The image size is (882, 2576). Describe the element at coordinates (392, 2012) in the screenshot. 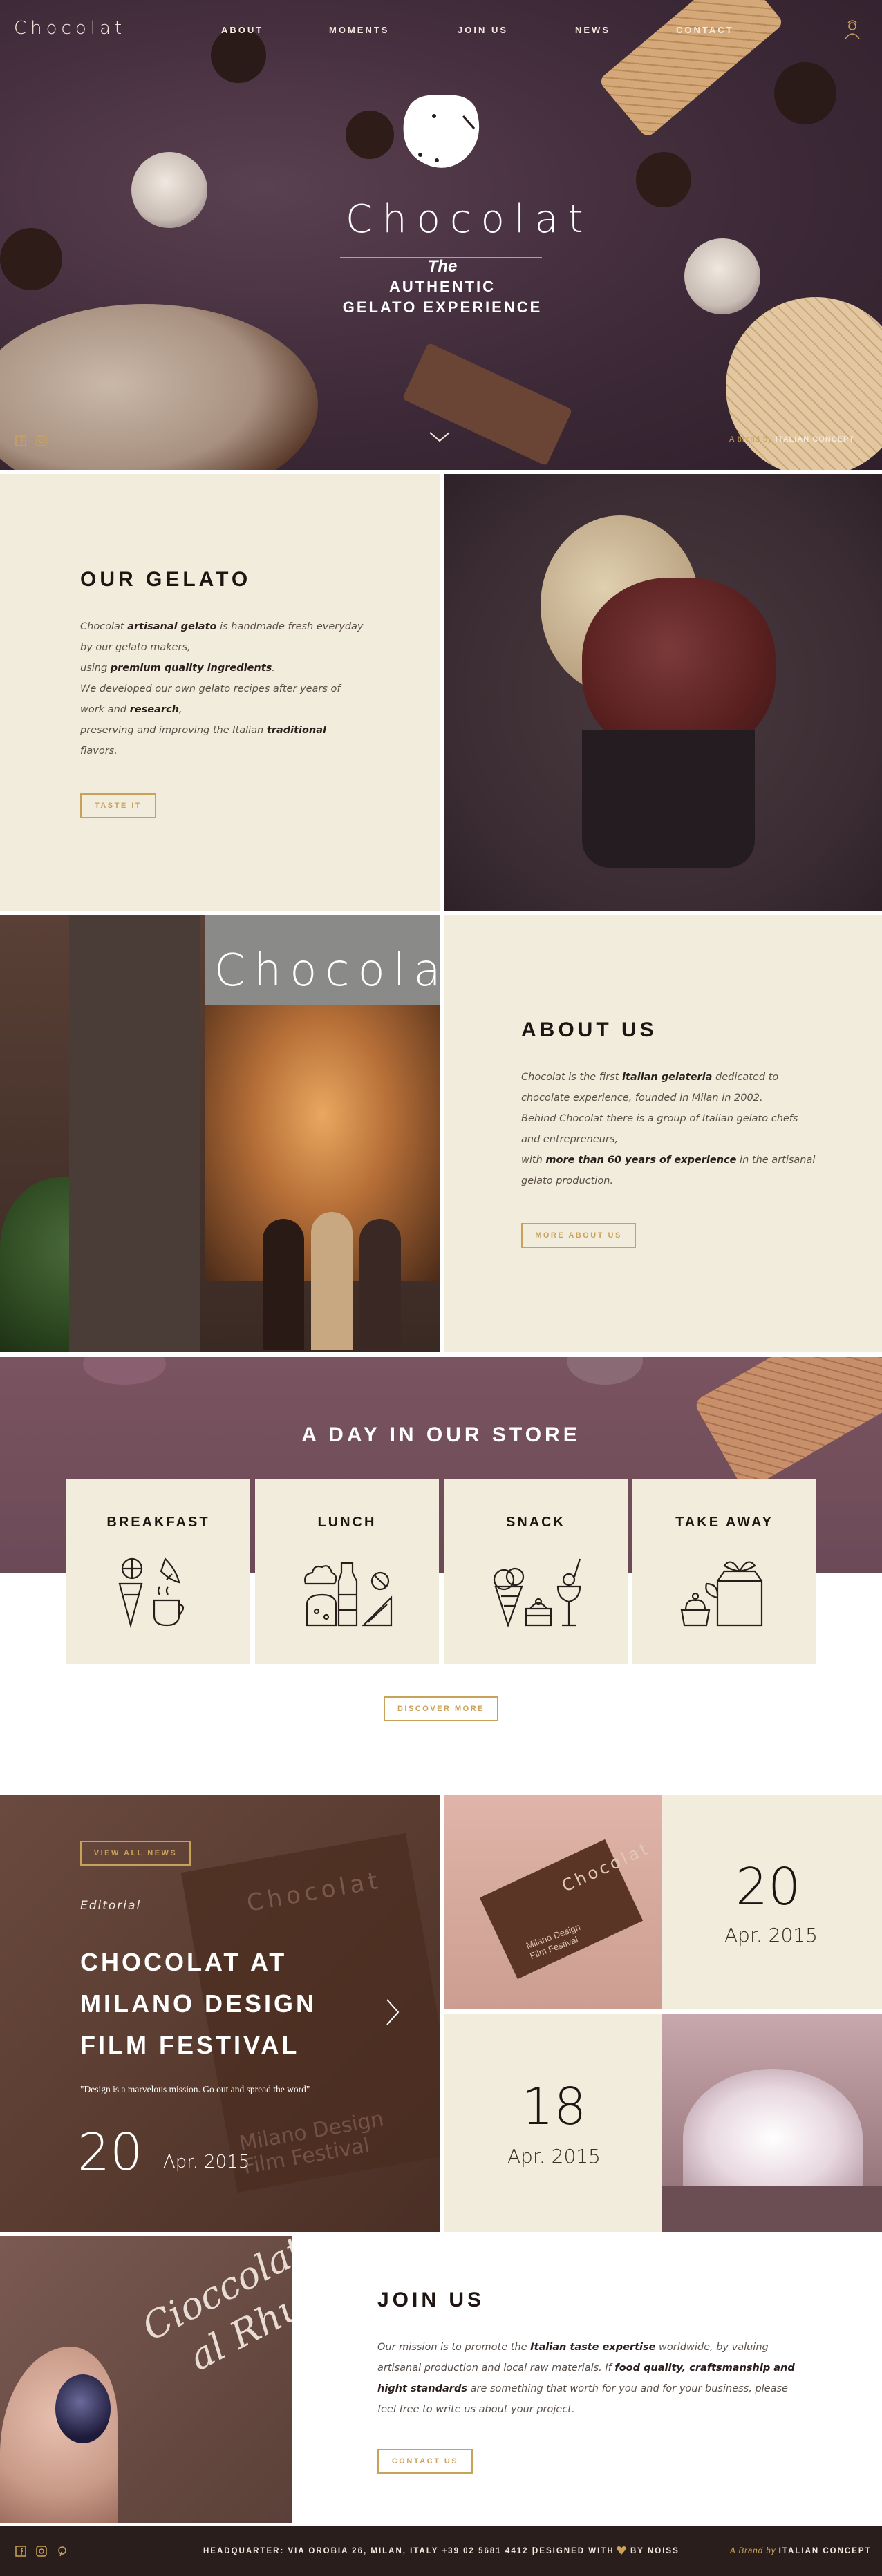

I see `chevron-right-icon` at that location.